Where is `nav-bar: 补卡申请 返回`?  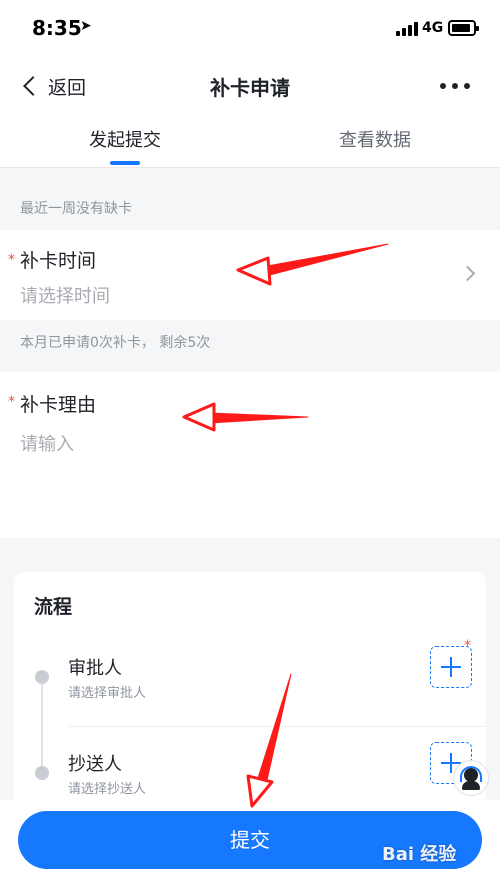
nav-bar: 补卡申请 返回 is located at coordinates (250, 86).